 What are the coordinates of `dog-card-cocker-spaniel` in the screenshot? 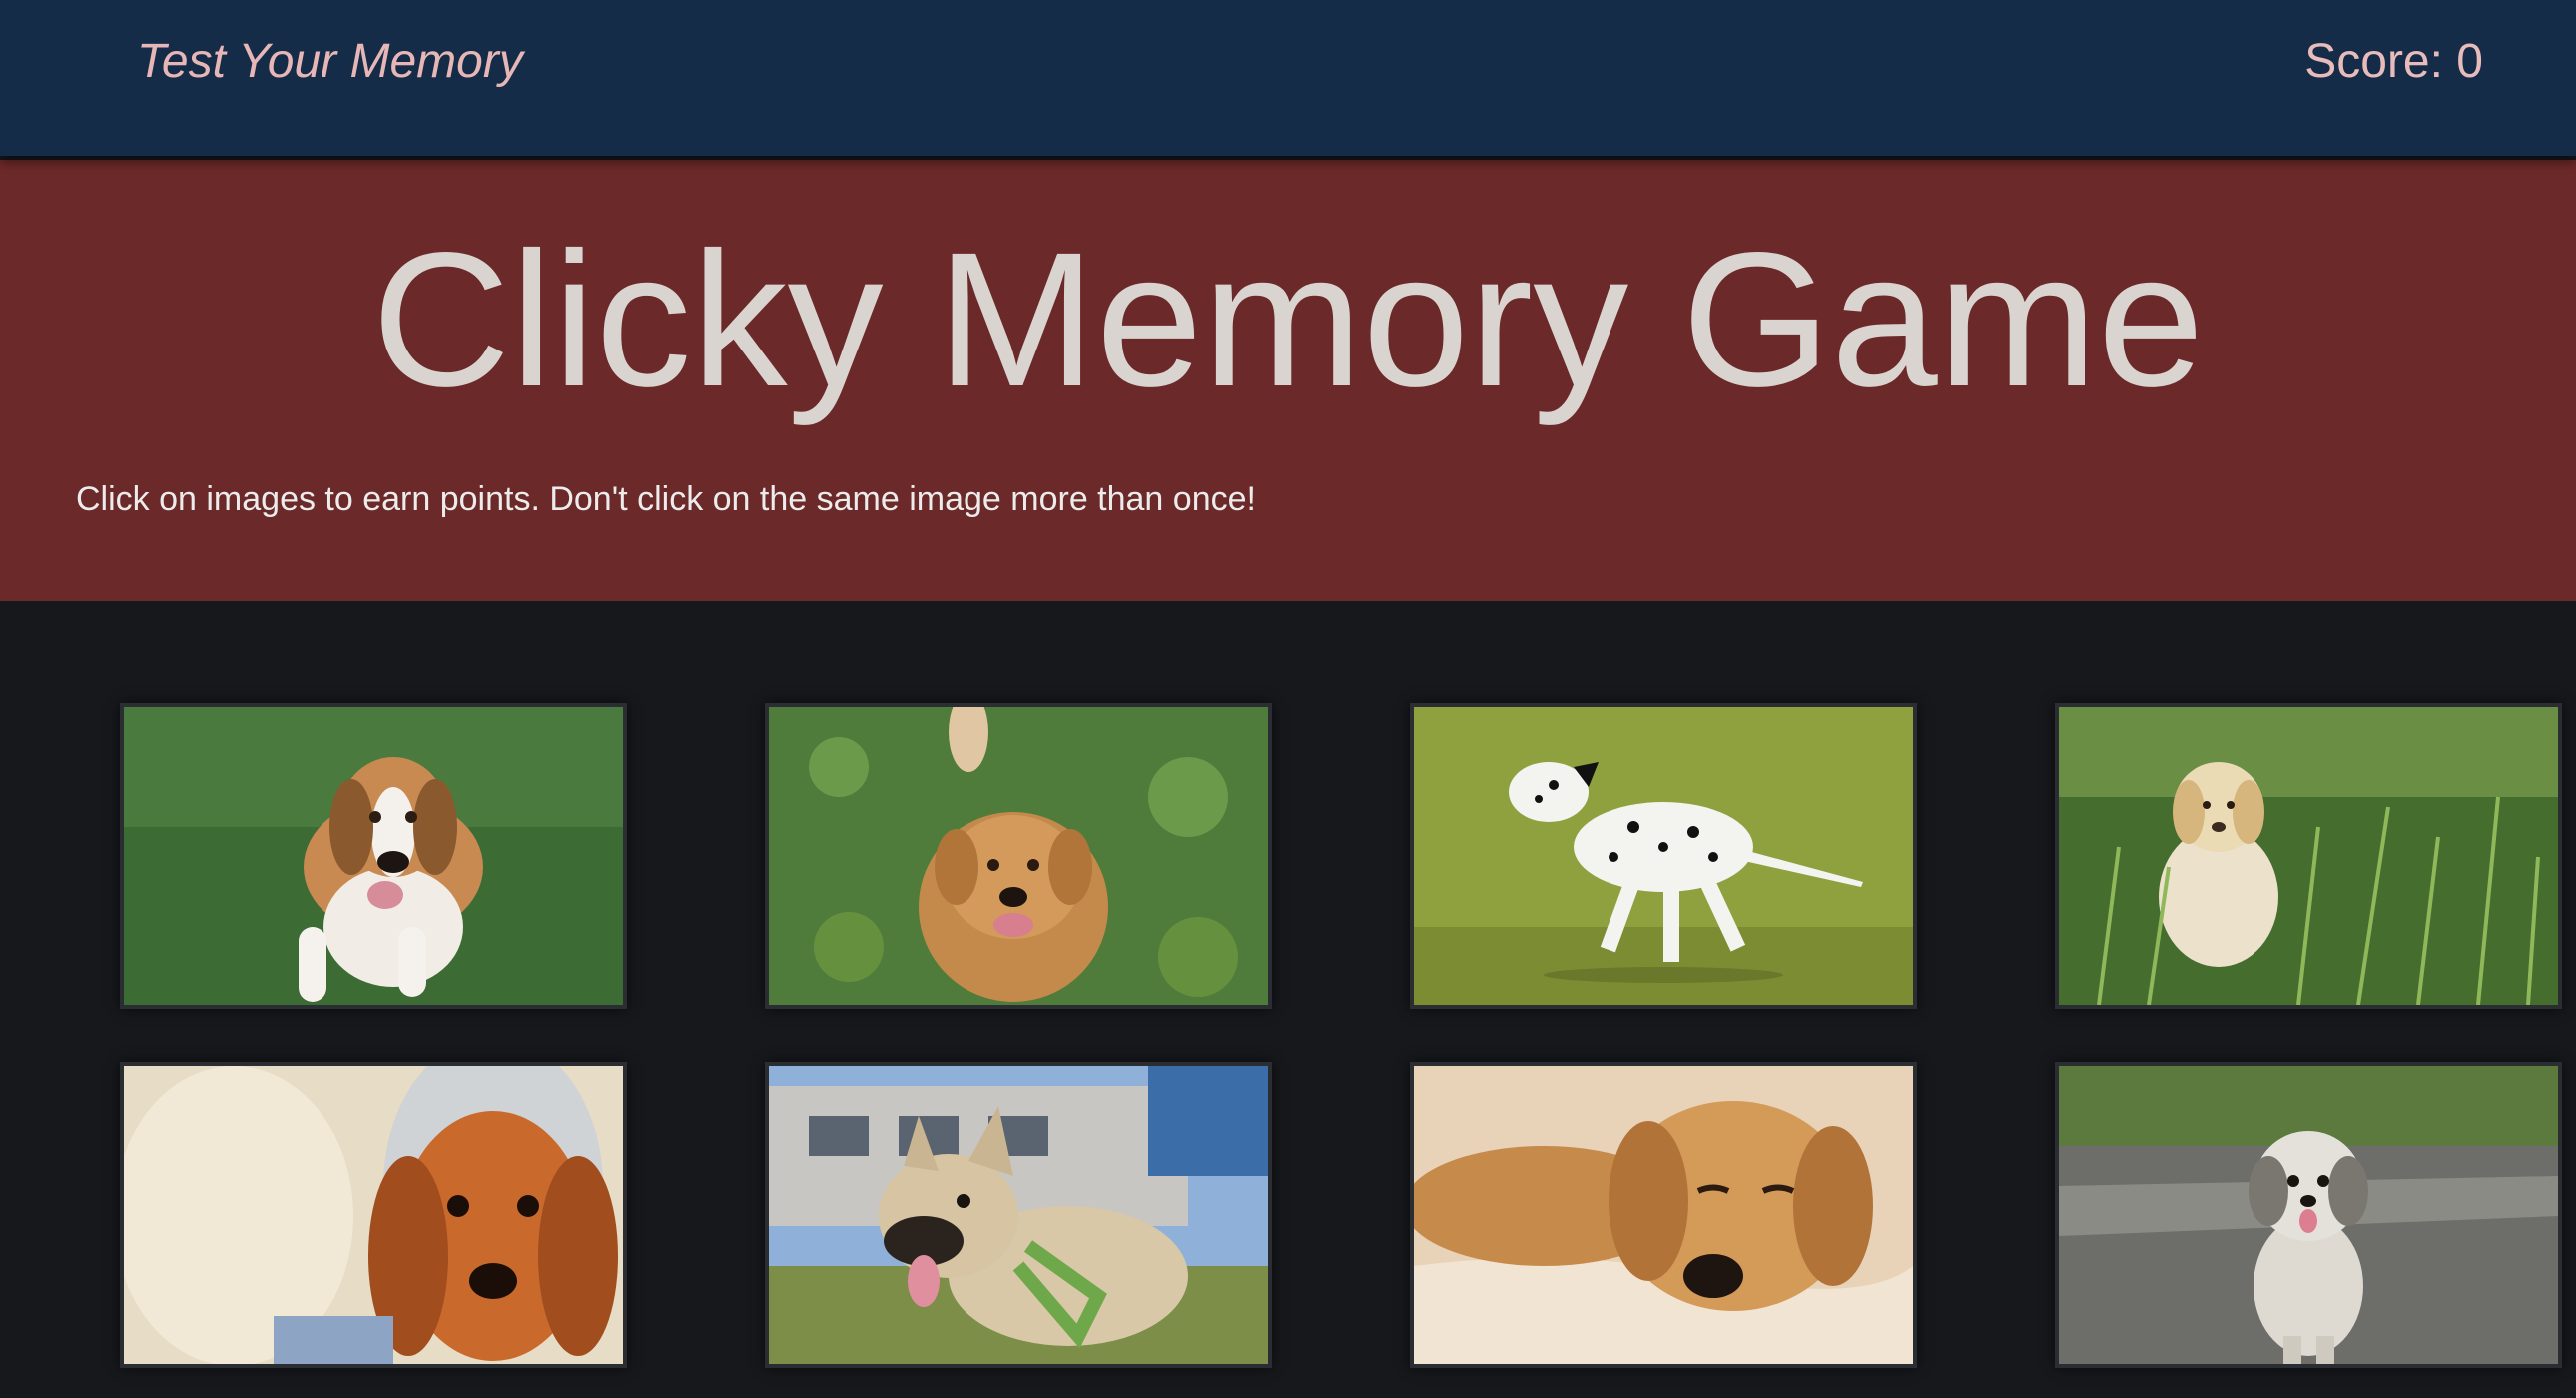 It's located at (373, 1215).